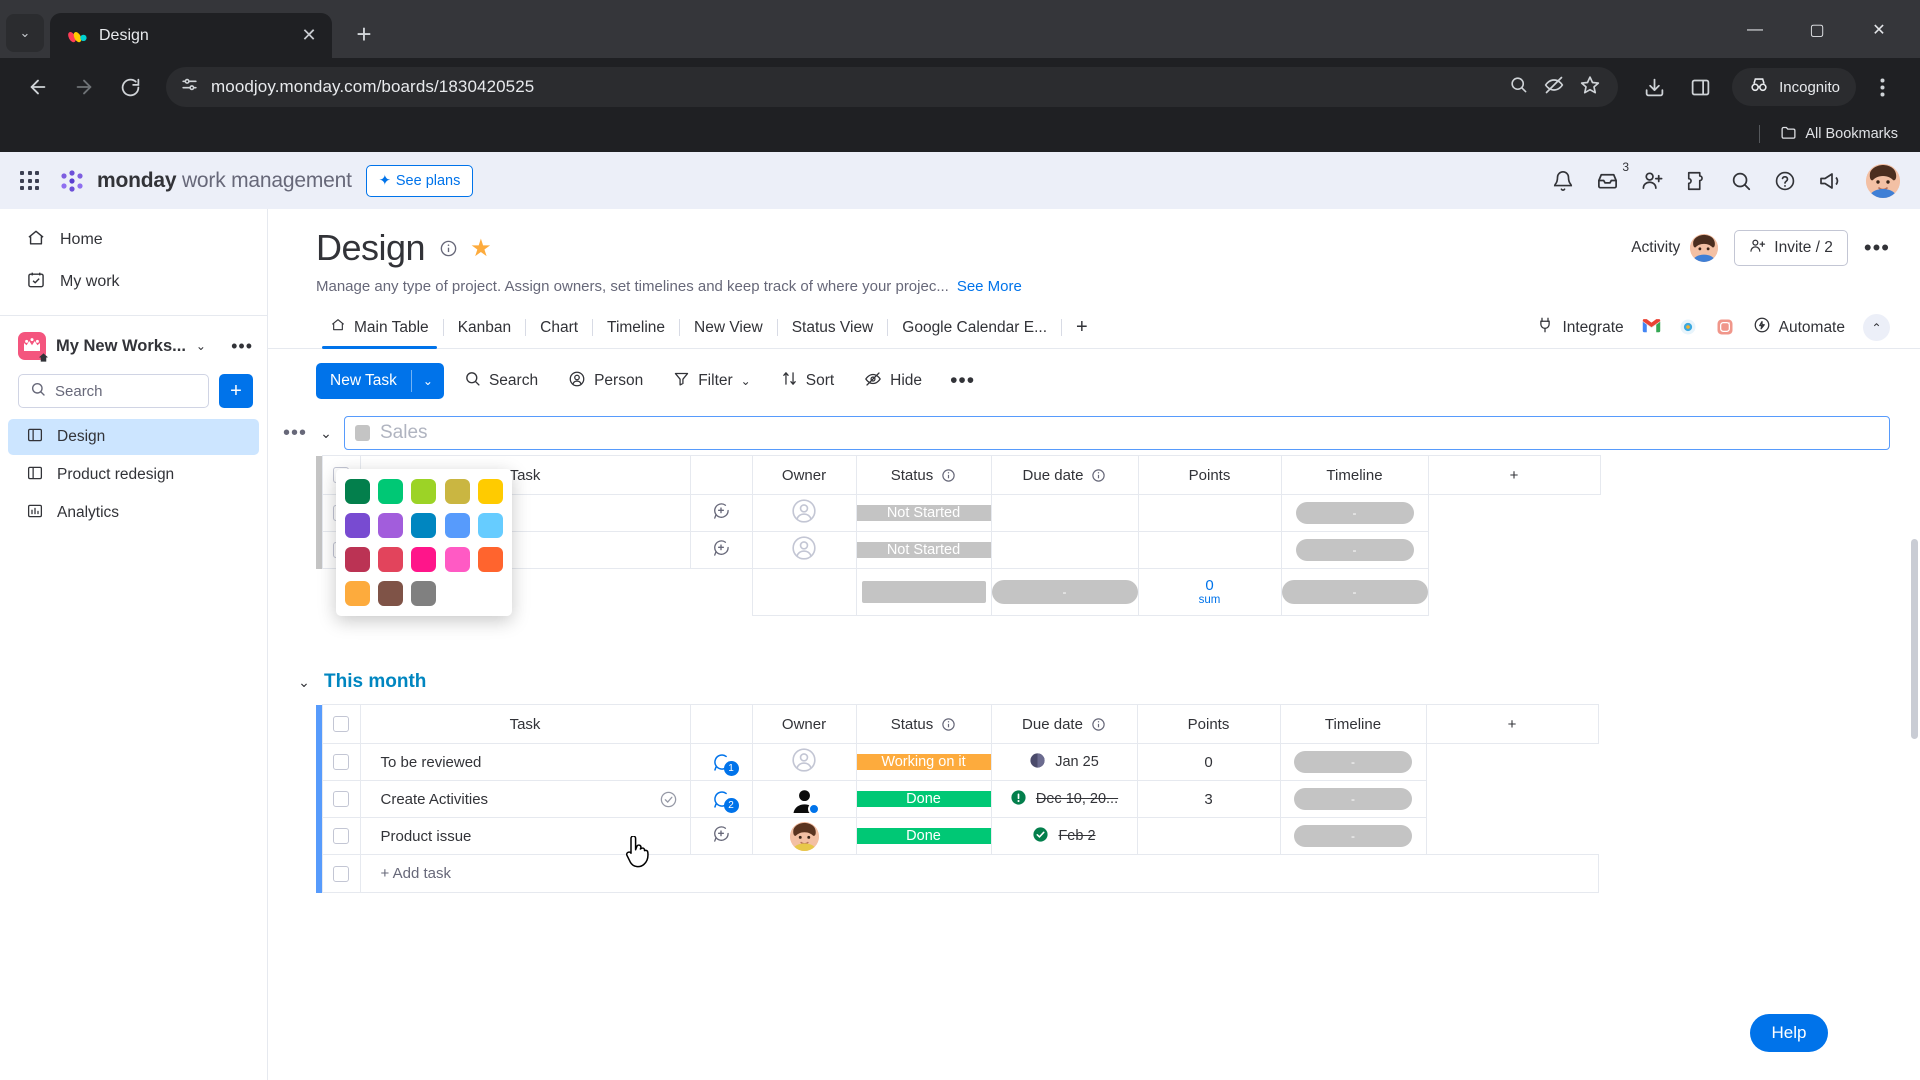 The height and width of the screenshot is (1080, 1920). Describe the element at coordinates (1654, 87) in the screenshot. I see `download-icon` at that location.